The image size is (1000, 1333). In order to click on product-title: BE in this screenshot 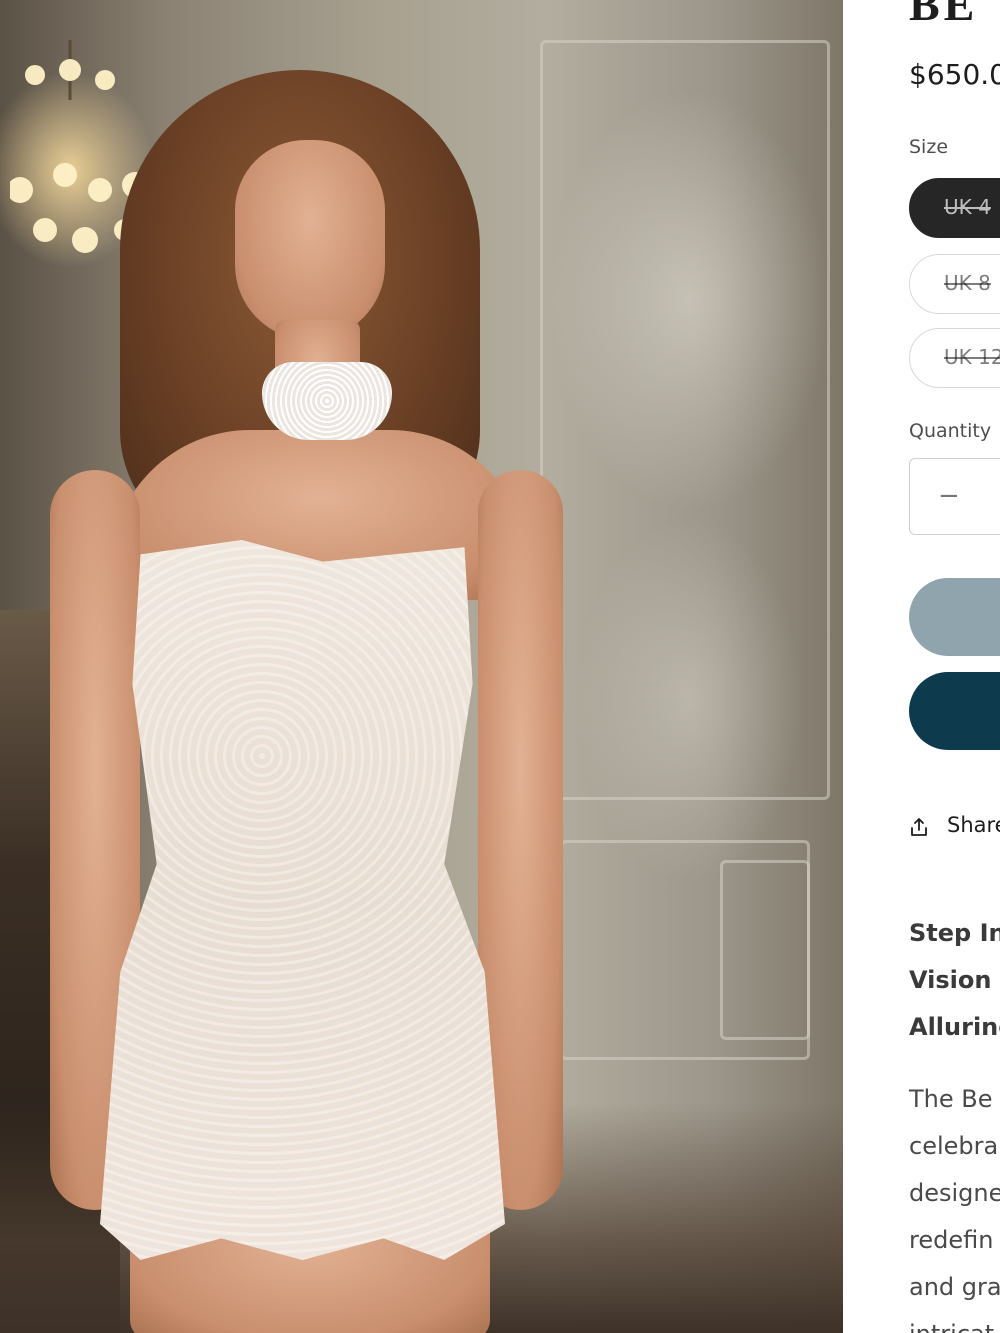, I will do `click(944, 15)`.